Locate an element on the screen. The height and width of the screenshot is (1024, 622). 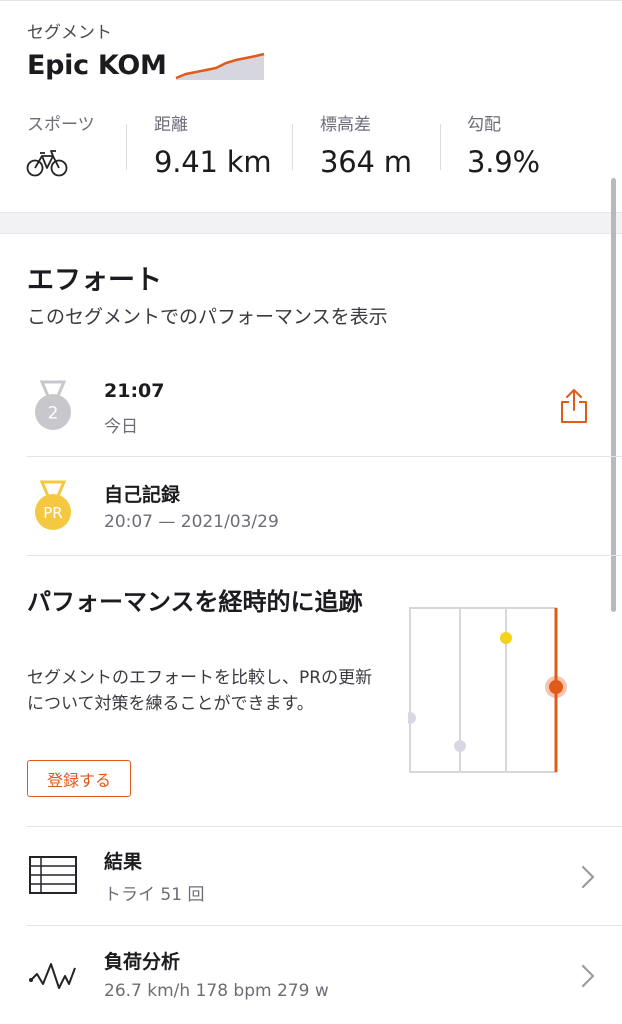
personal-record-label: 自己記録 is located at coordinates (142, 495).